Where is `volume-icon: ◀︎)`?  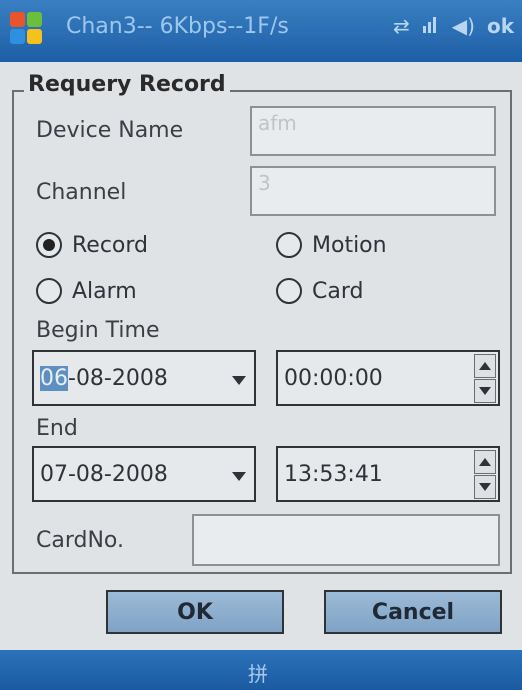 volume-icon: ◀︎) is located at coordinates (463, 26).